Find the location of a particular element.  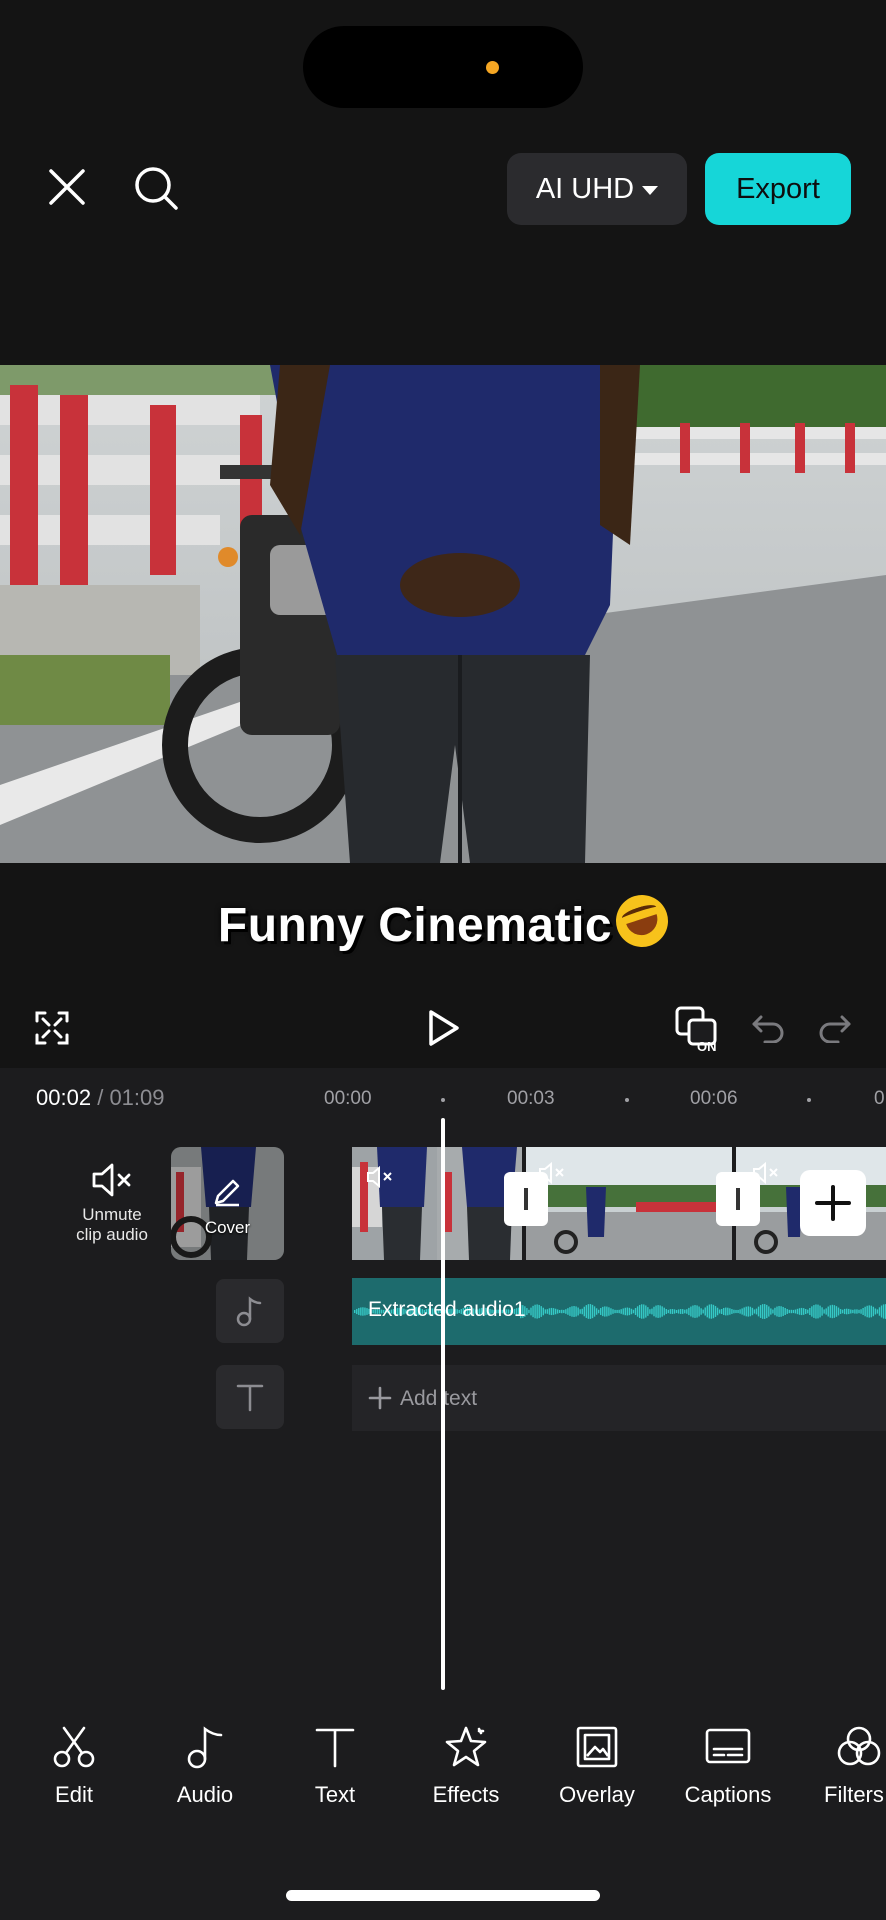

redo-icon is located at coordinates (835, 1028).